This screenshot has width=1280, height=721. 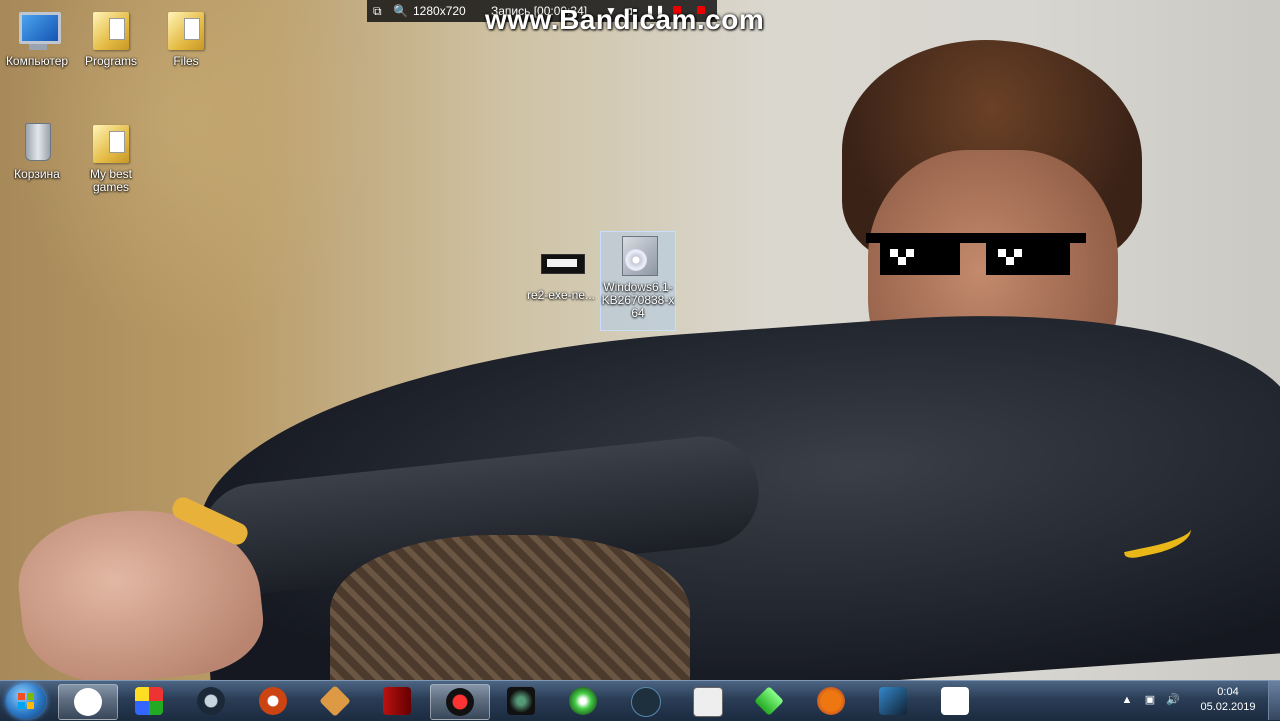 I want to click on basketball-icon, so click(x=831, y=701).